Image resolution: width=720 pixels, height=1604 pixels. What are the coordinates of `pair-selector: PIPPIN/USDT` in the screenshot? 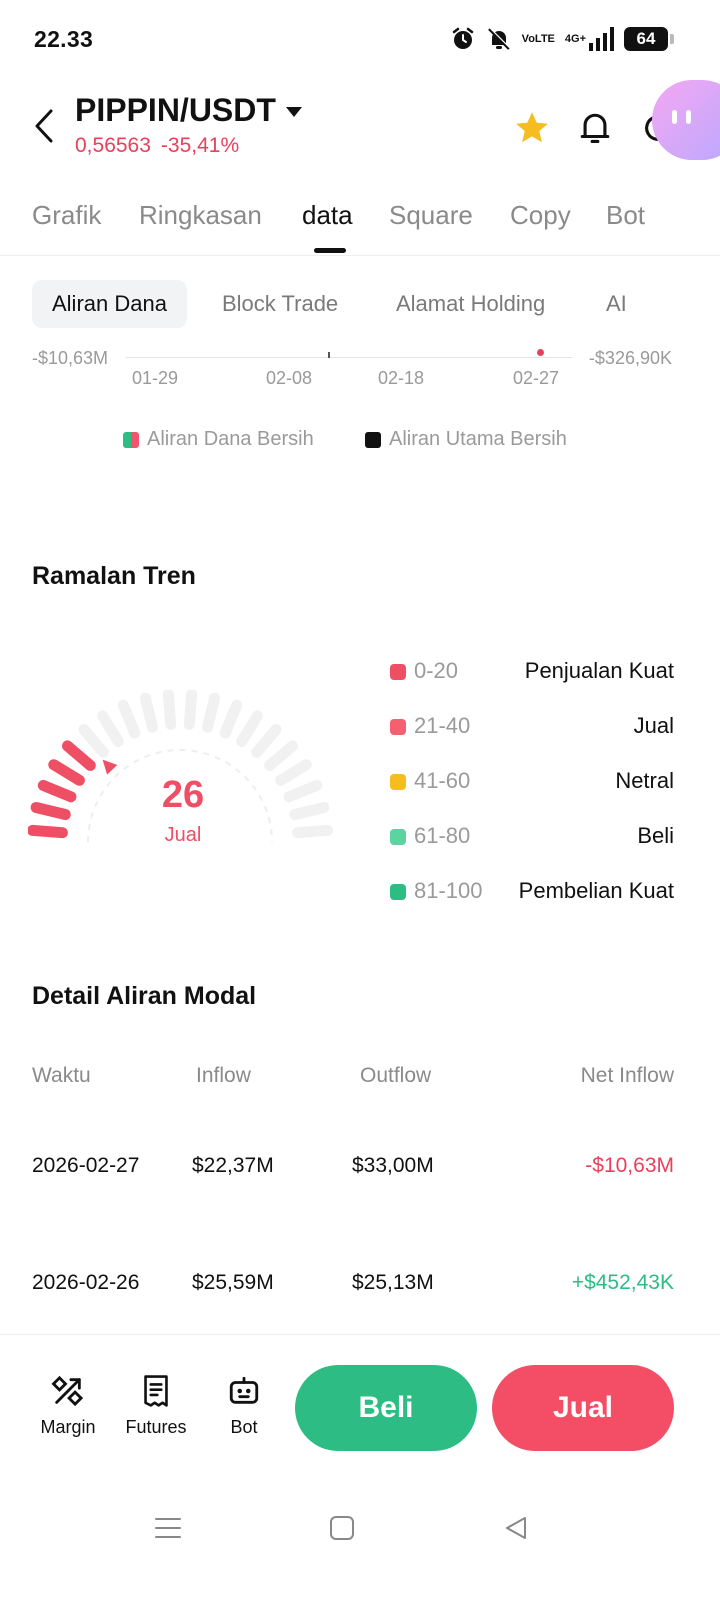 It's located at (188, 110).